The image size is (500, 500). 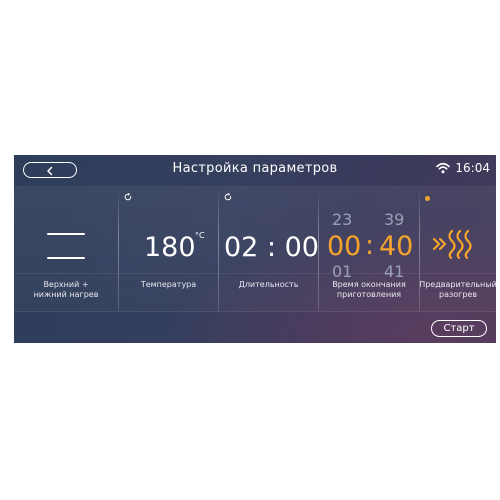 I want to click on clock: 16:04, so click(x=472, y=168).